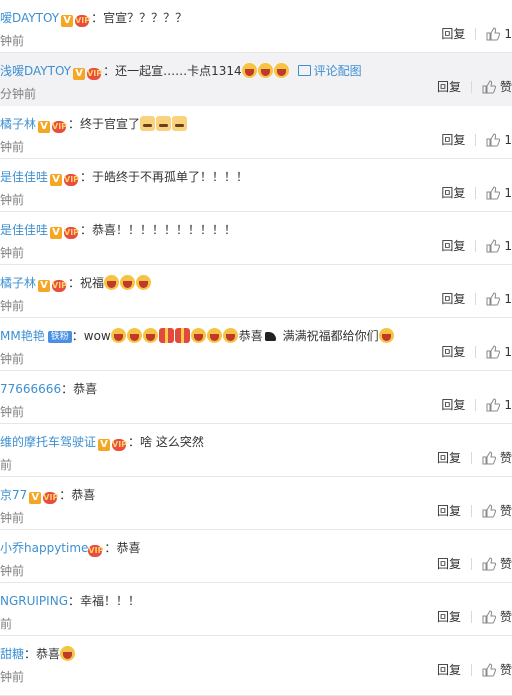 The width and height of the screenshot is (512, 696). I want to click on emoji-icon-gift, so click(166, 335).